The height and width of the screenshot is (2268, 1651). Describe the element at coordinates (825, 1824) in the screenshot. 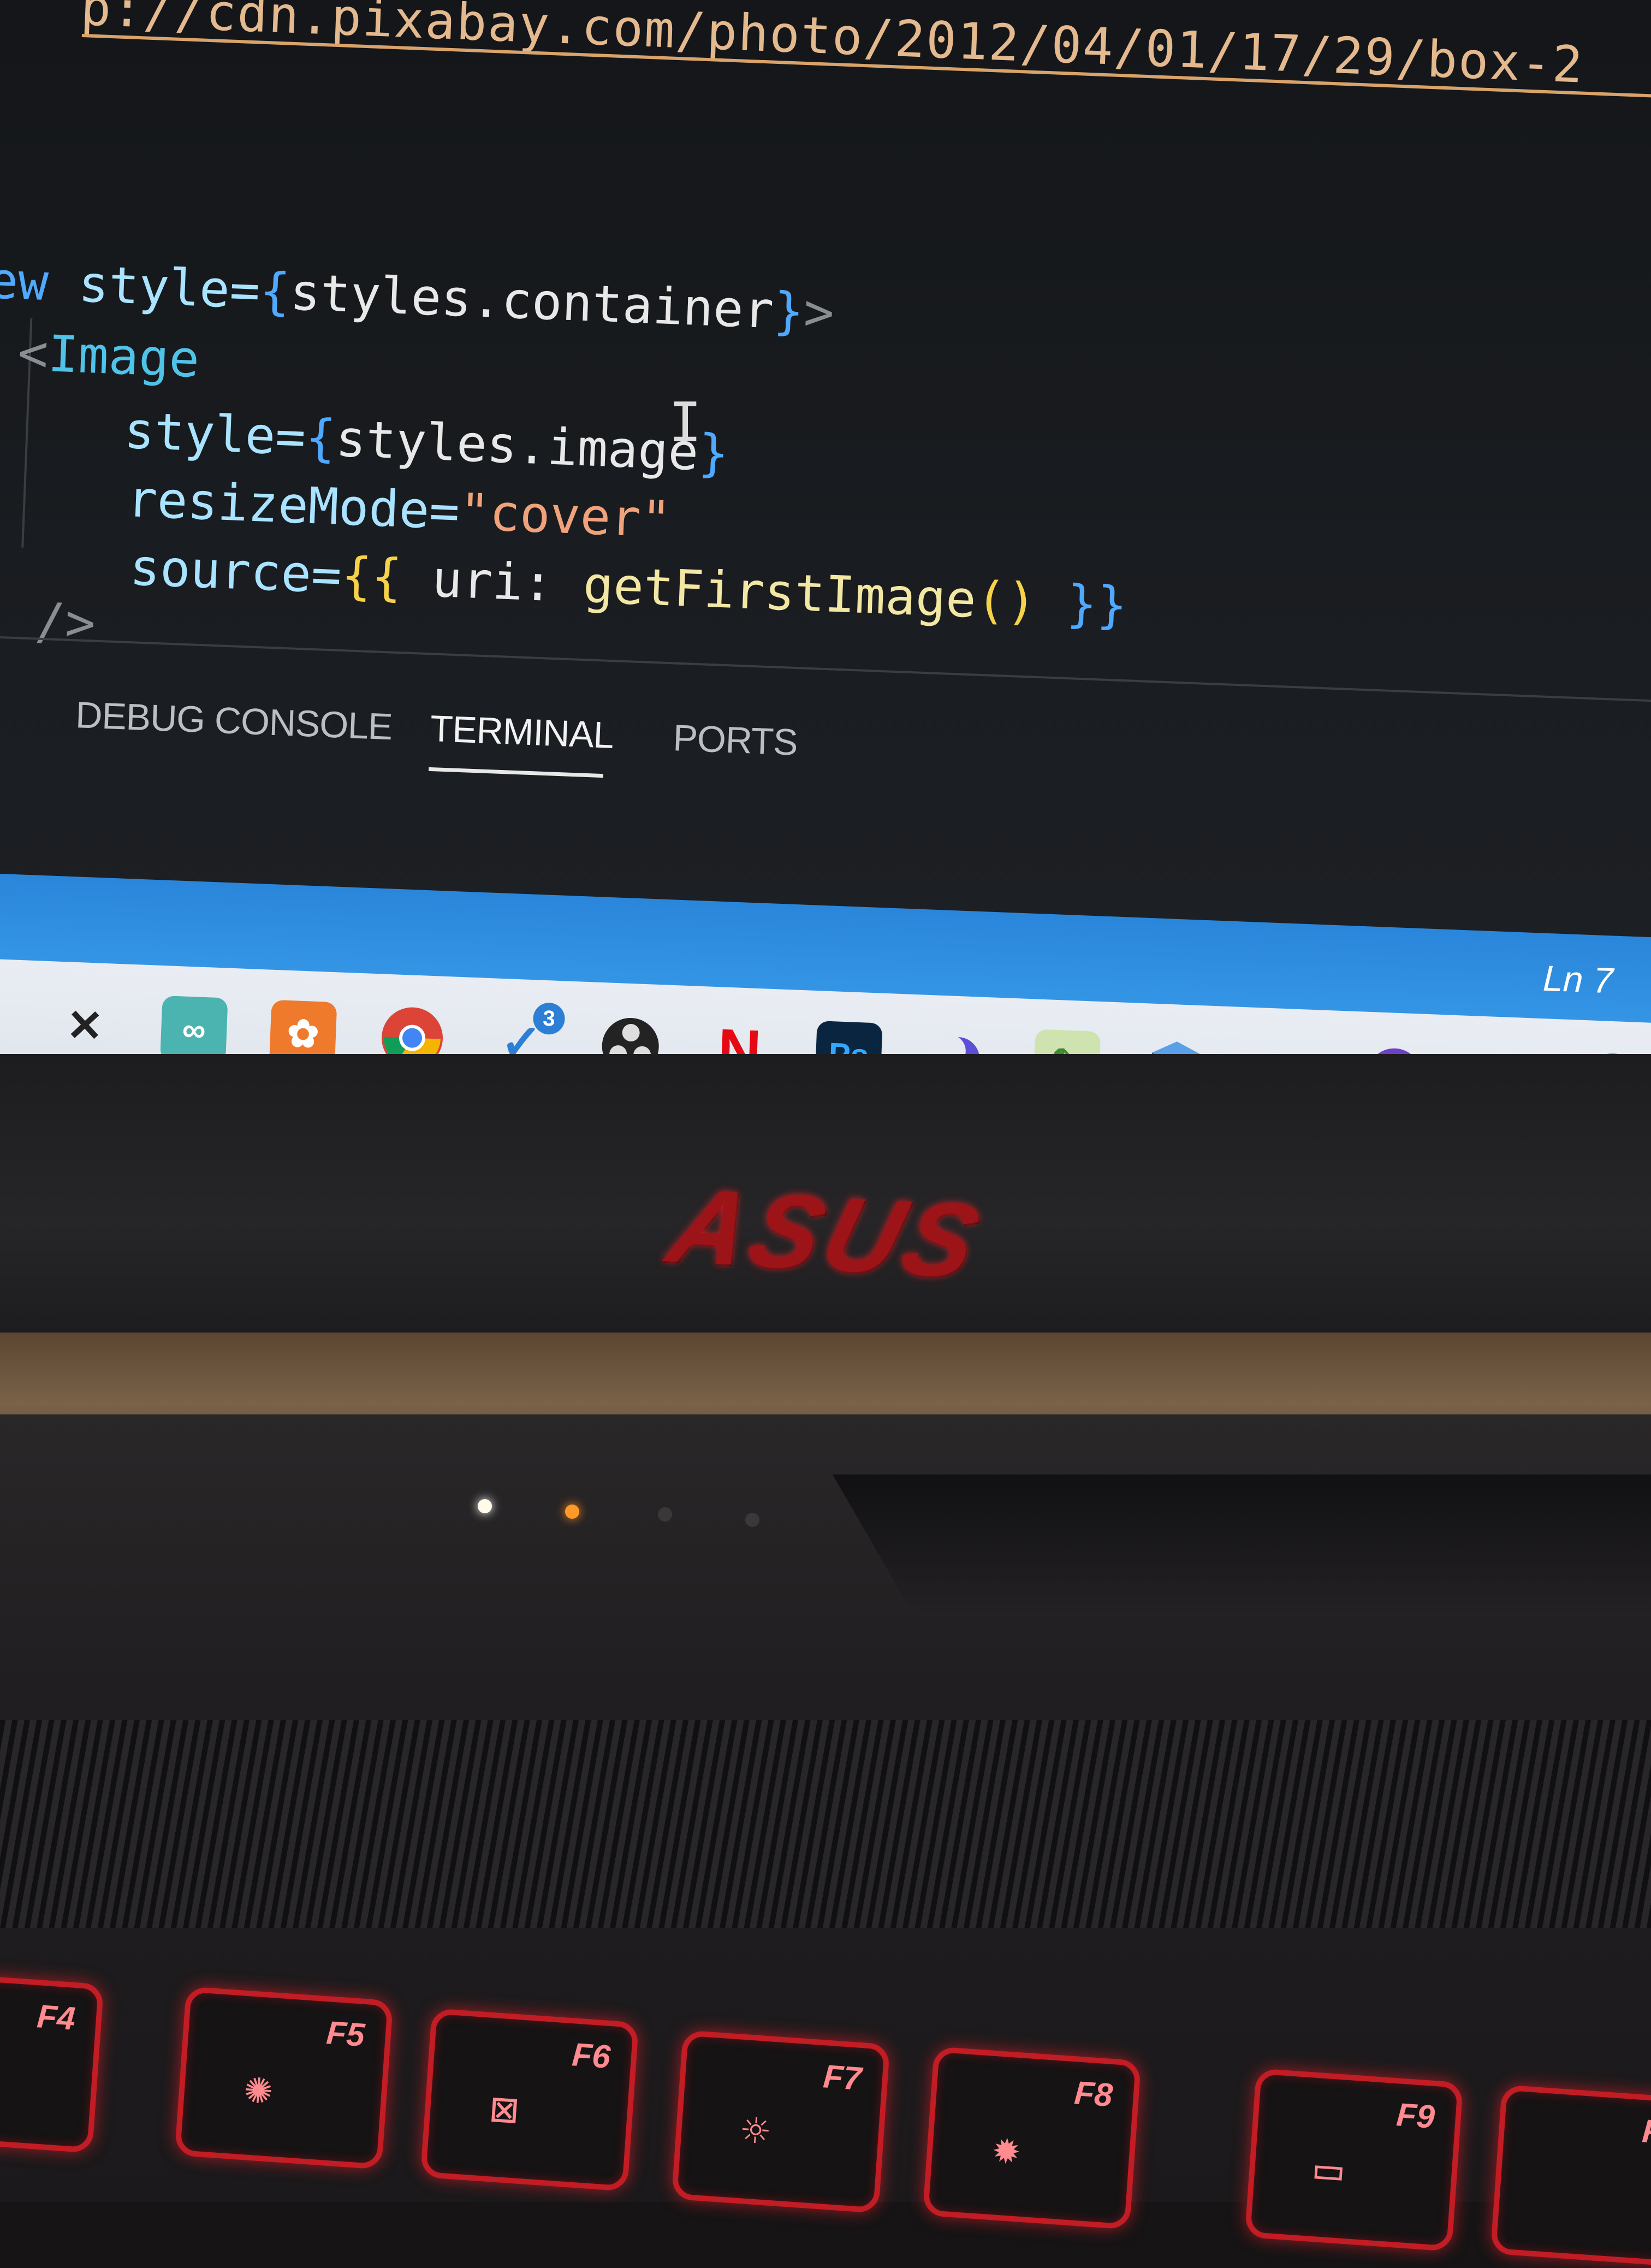

I see `speaker-vent` at that location.